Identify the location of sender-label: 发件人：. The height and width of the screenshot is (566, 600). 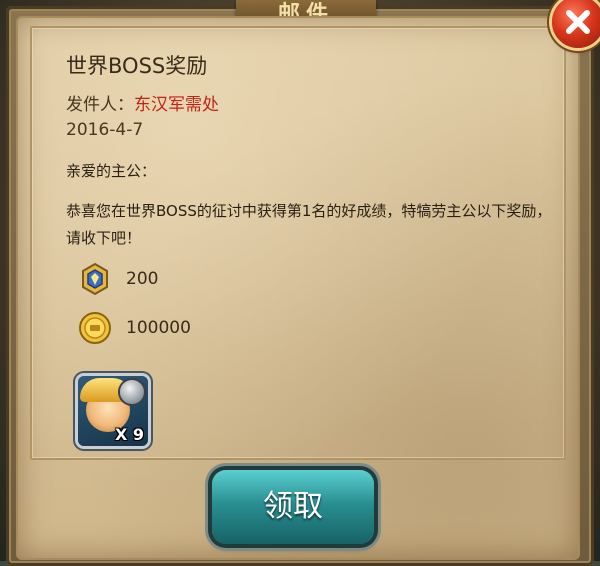
(100, 105).